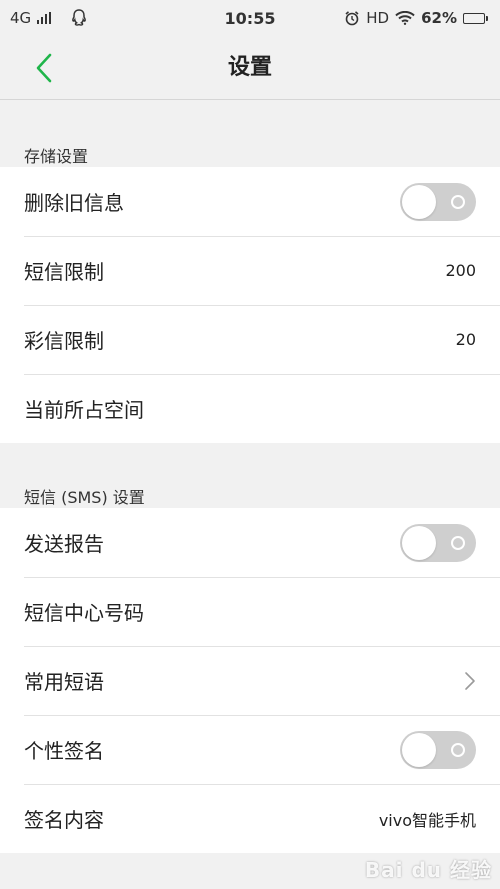 The image size is (500, 889). What do you see at coordinates (250, 542) in the screenshot?
I see `setting-delivery-report: 发送报告` at bounding box center [250, 542].